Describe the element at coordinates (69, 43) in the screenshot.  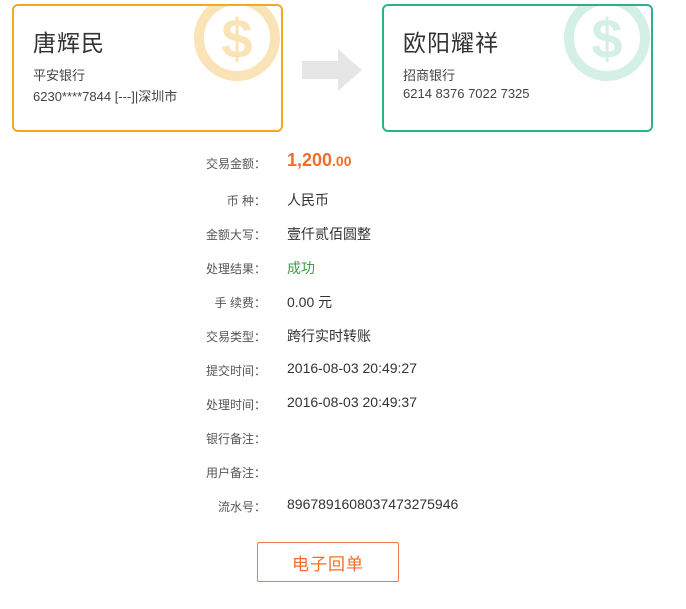
I see `payer-name: 唐辉民` at that location.